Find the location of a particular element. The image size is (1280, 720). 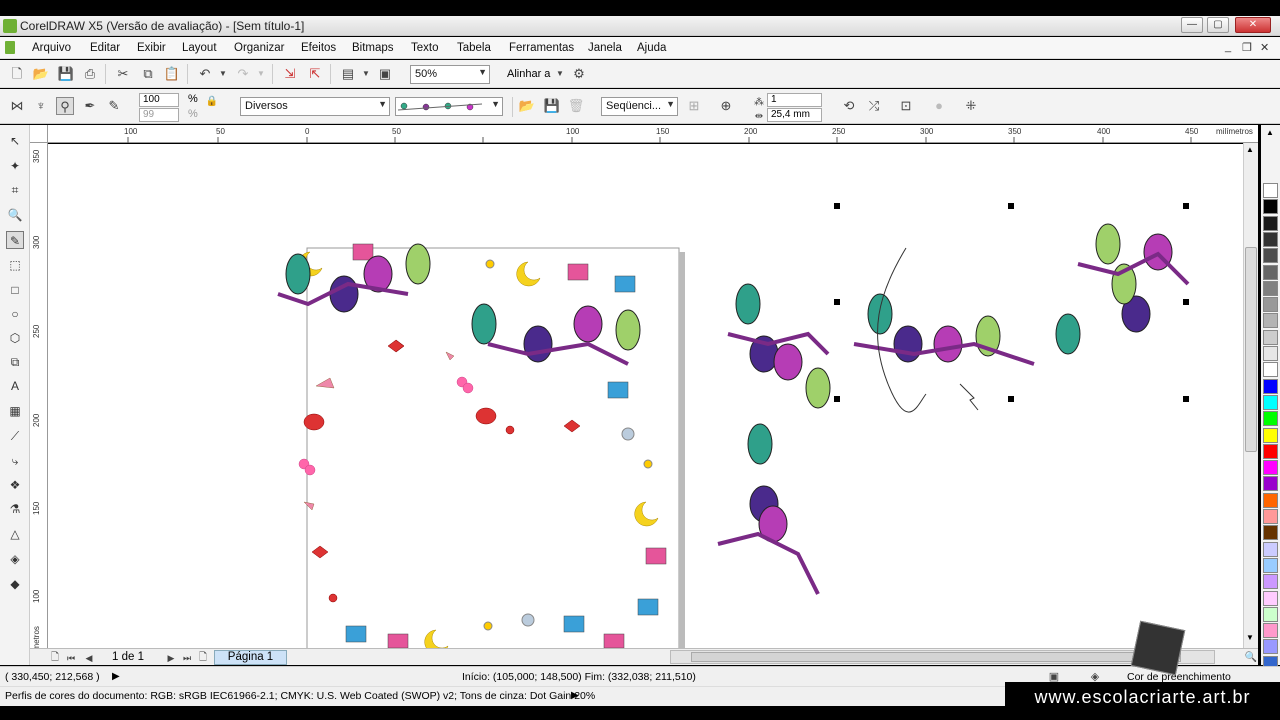

doc-restore-icon: ❐ is located at coordinates (1247, 47).